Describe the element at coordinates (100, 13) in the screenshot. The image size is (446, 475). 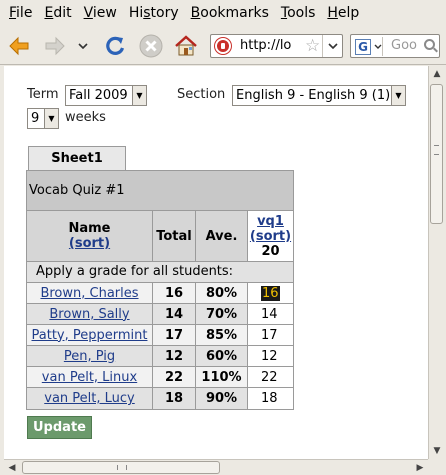
I see `menu-view: View` at that location.